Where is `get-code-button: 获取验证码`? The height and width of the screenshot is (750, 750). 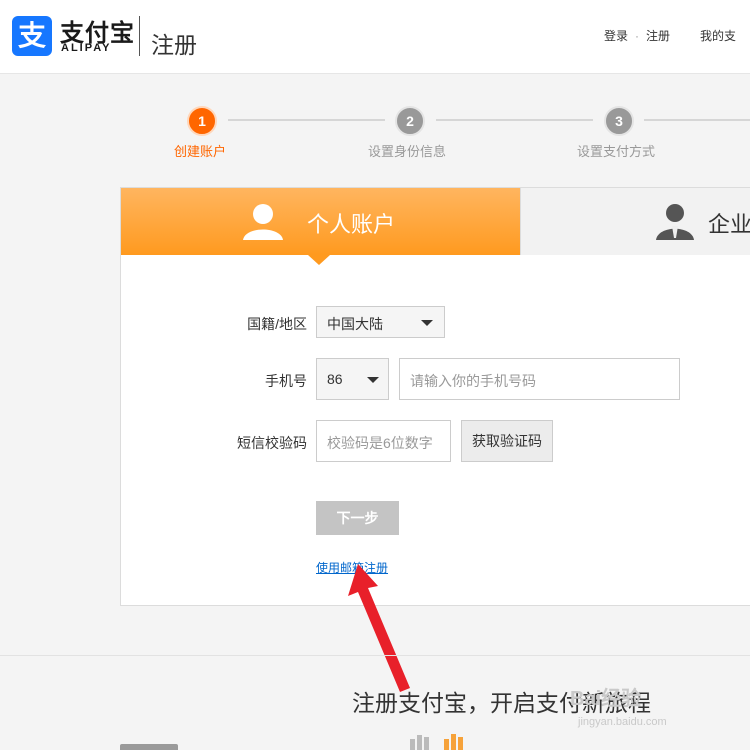
get-code-button: 获取验证码 is located at coordinates (507, 441).